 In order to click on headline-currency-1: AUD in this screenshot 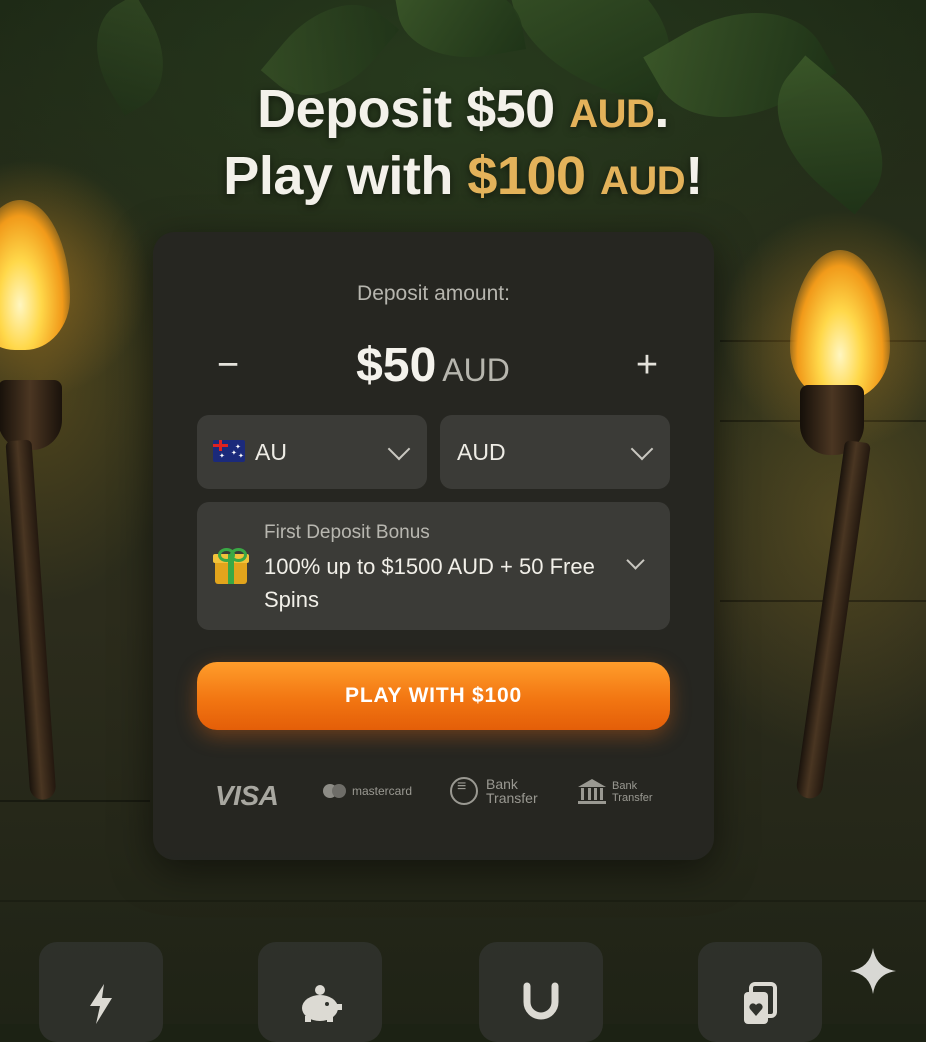, I will do `click(612, 114)`.